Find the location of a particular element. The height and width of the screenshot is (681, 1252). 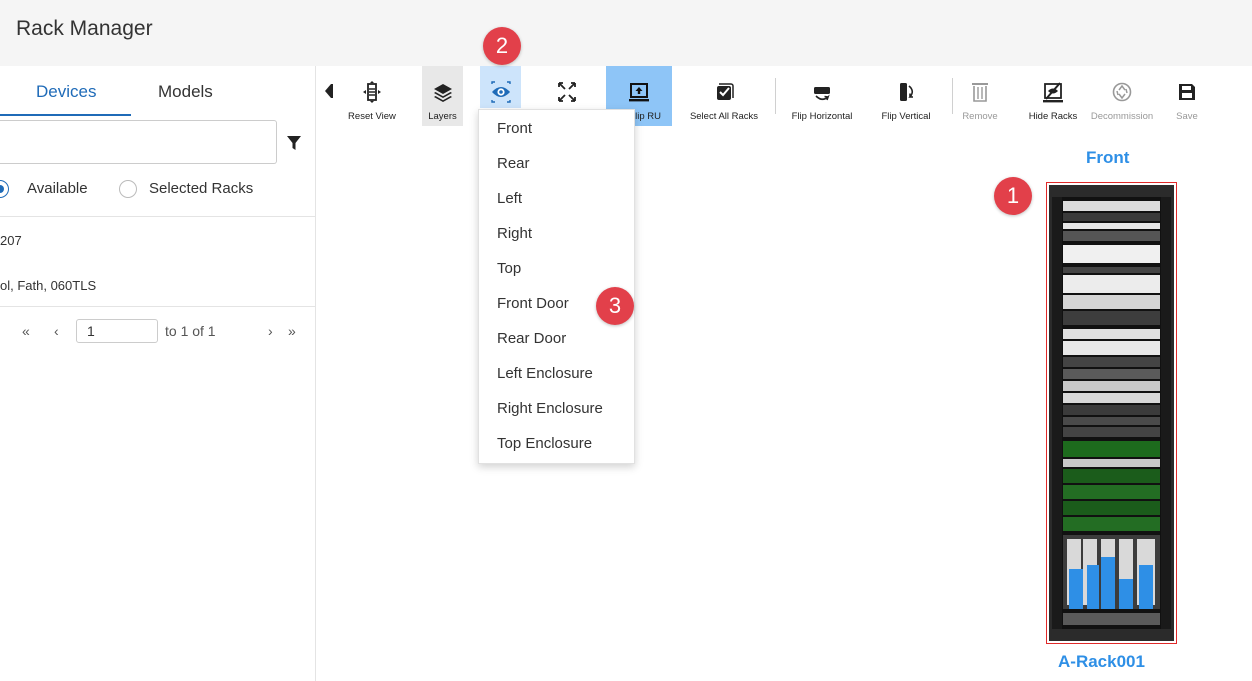

decommission-button: Decommission is located at coordinates (1122, 96).